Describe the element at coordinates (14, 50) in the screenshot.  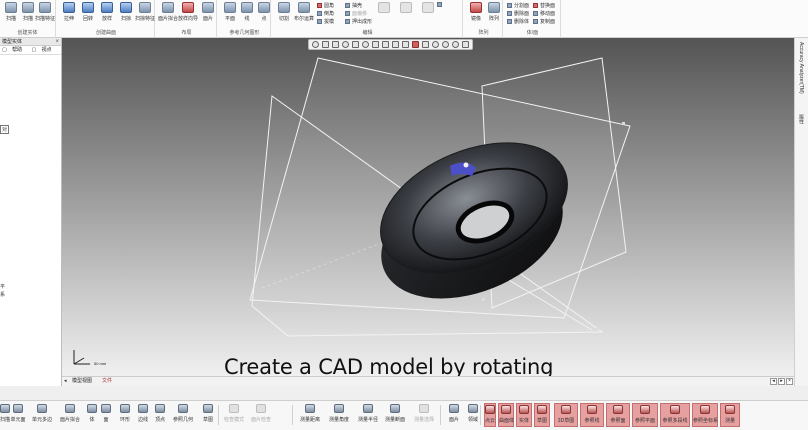
I see `tab-help: ▢ 帮助` at that location.